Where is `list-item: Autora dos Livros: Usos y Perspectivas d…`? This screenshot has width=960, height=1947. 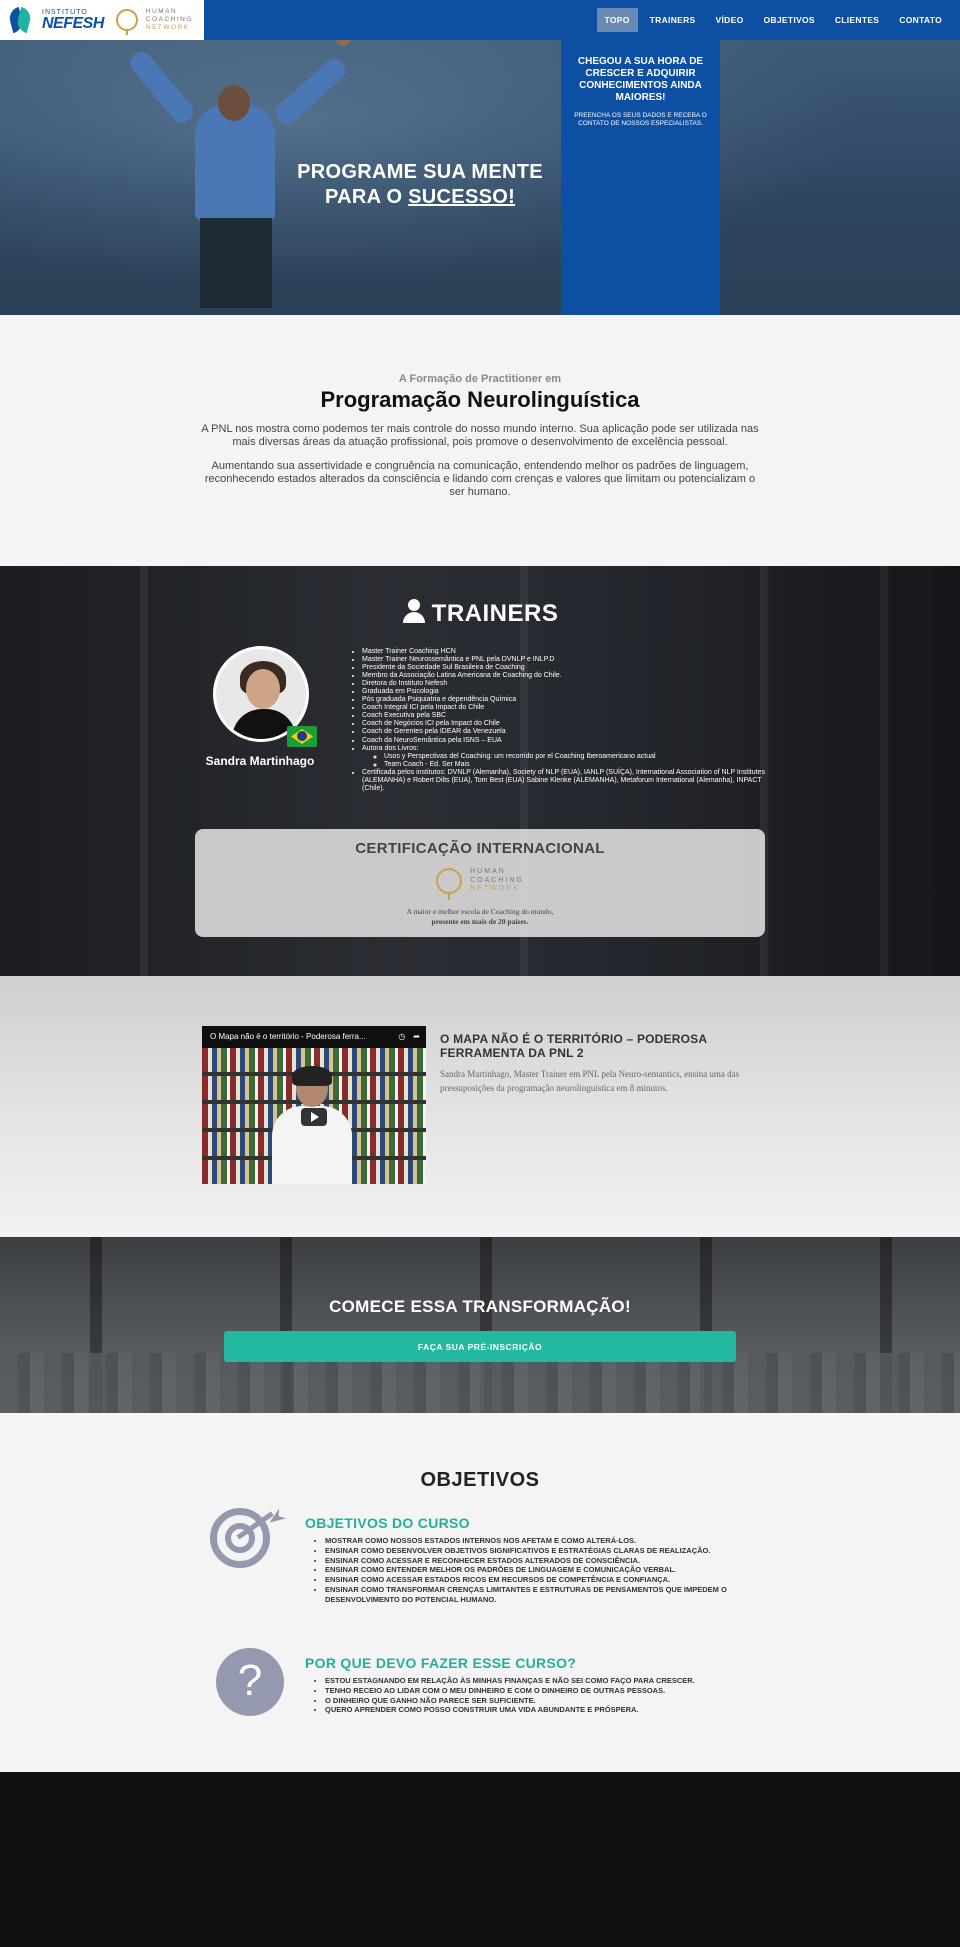 list-item: Autora dos Livros: Usos y Perspectivas d… is located at coordinates (566, 757).